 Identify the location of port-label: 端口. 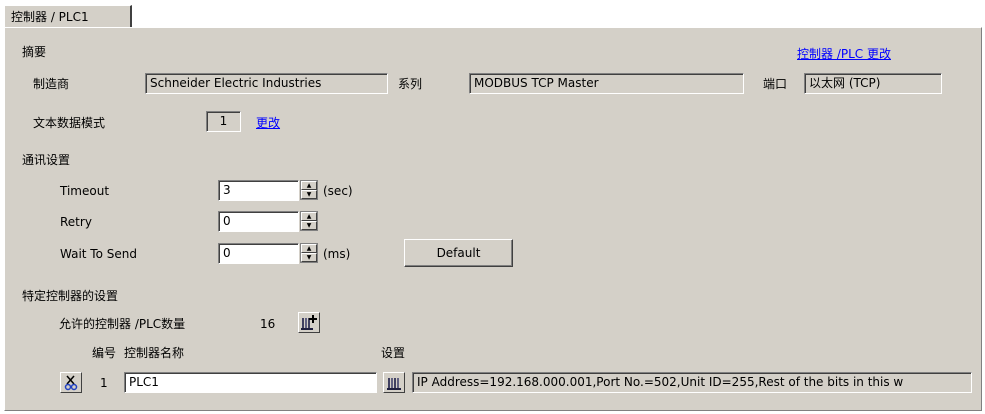
(775, 84).